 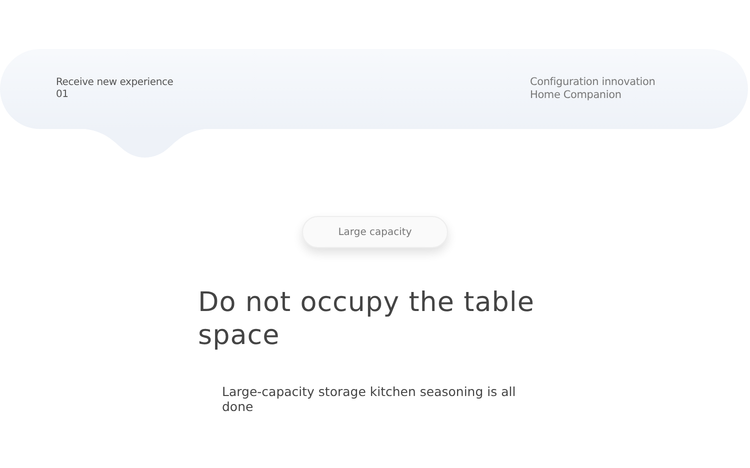 I want to click on capacity-button: Large capacity, so click(x=375, y=232).